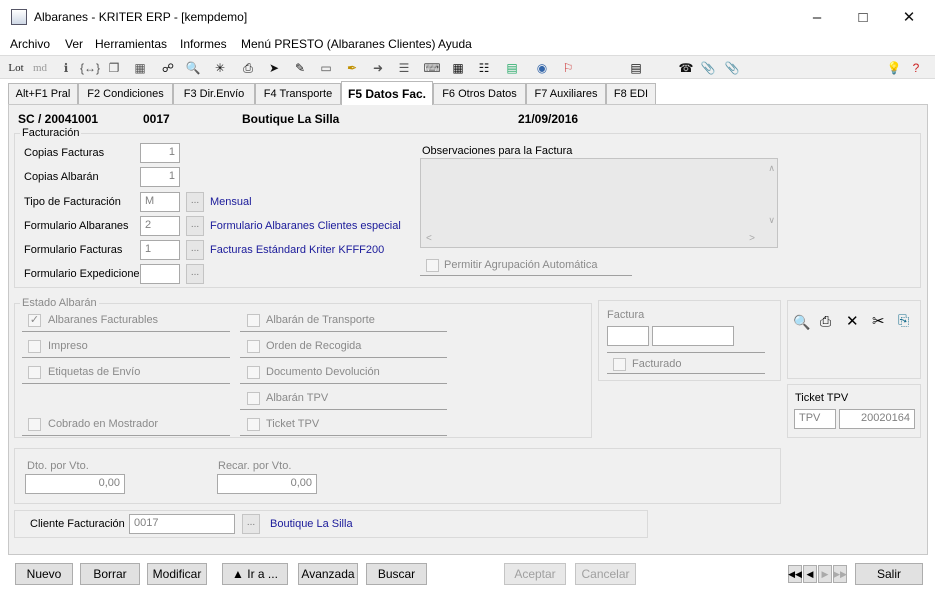  What do you see at coordinates (542, 68) in the screenshot?
I see `disk-icon: ◉` at bounding box center [542, 68].